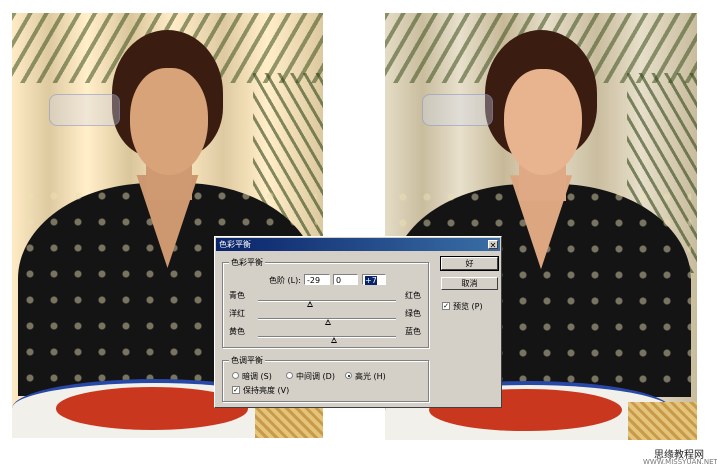  What do you see at coordinates (235, 375) in the screenshot?
I see `shadows-radio` at bounding box center [235, 375].